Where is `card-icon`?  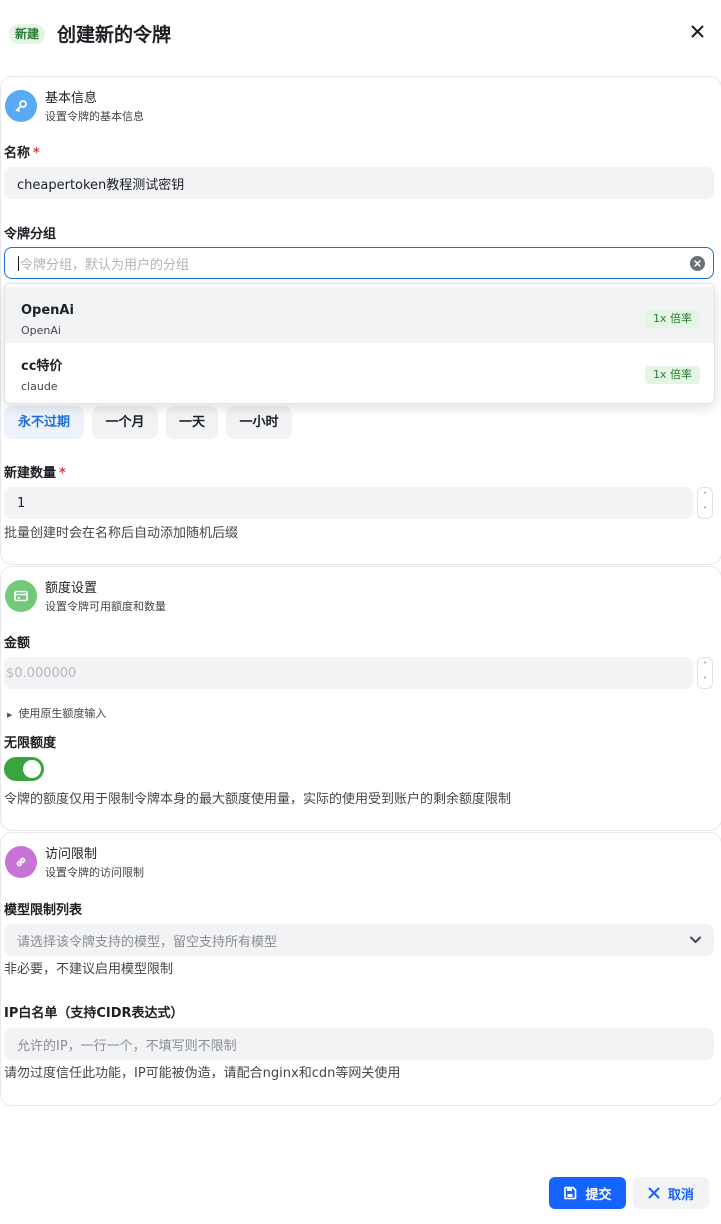
card-icon is located at coordinates (21, 596).